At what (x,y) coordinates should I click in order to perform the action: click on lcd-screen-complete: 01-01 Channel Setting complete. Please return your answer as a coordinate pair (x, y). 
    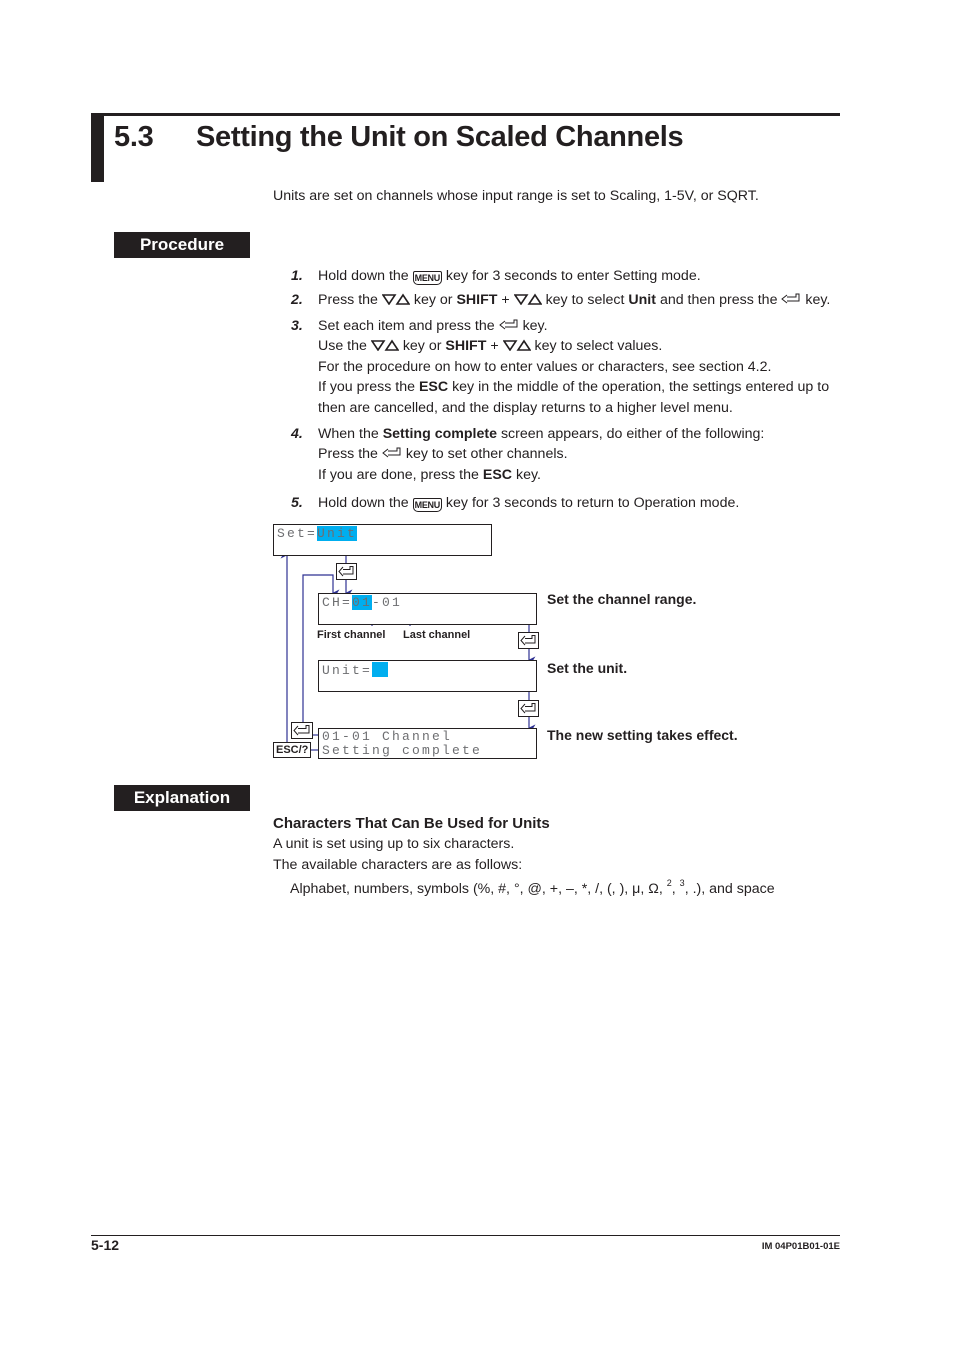
    Looking at the image, I should click on (427, 743).